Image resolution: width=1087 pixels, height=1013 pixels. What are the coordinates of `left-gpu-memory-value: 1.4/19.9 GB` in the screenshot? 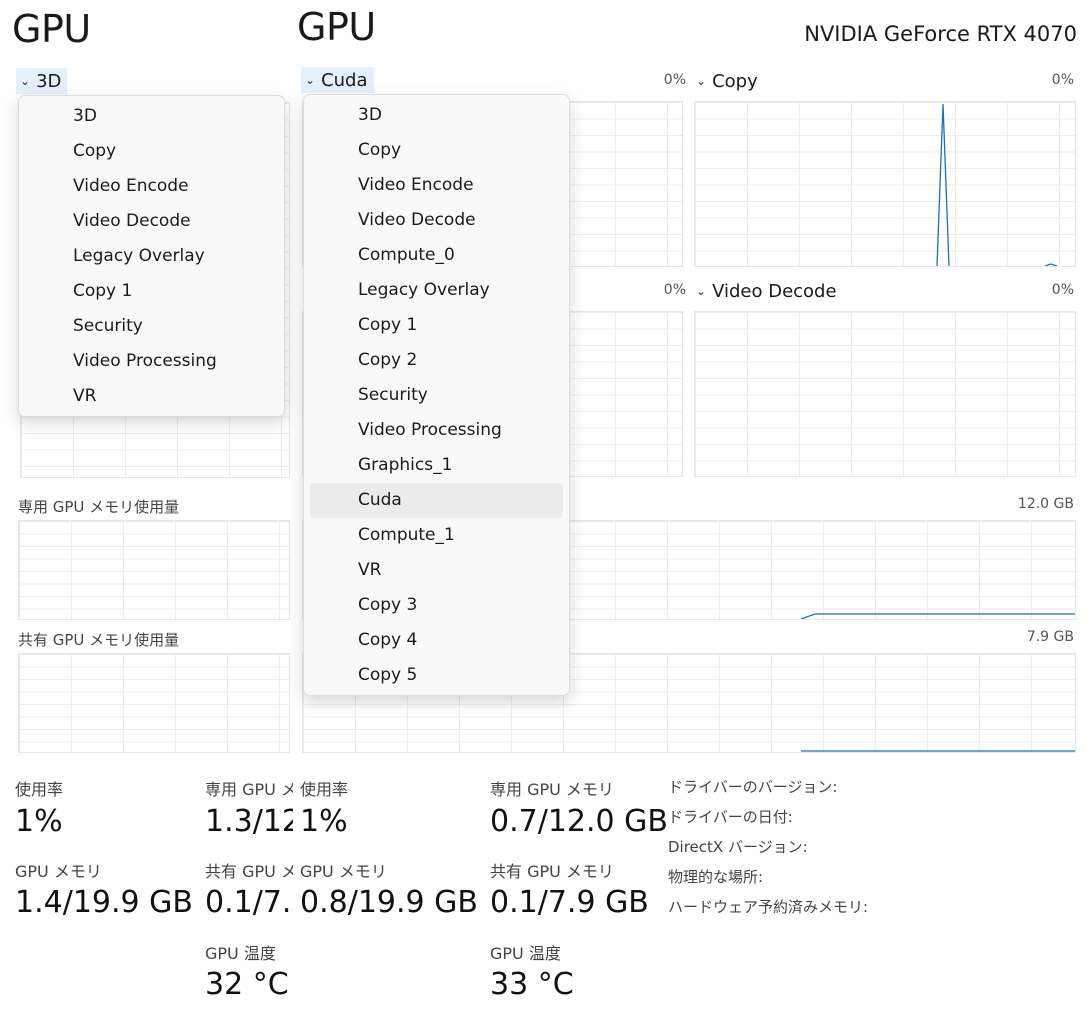 It's located at (104, 902).